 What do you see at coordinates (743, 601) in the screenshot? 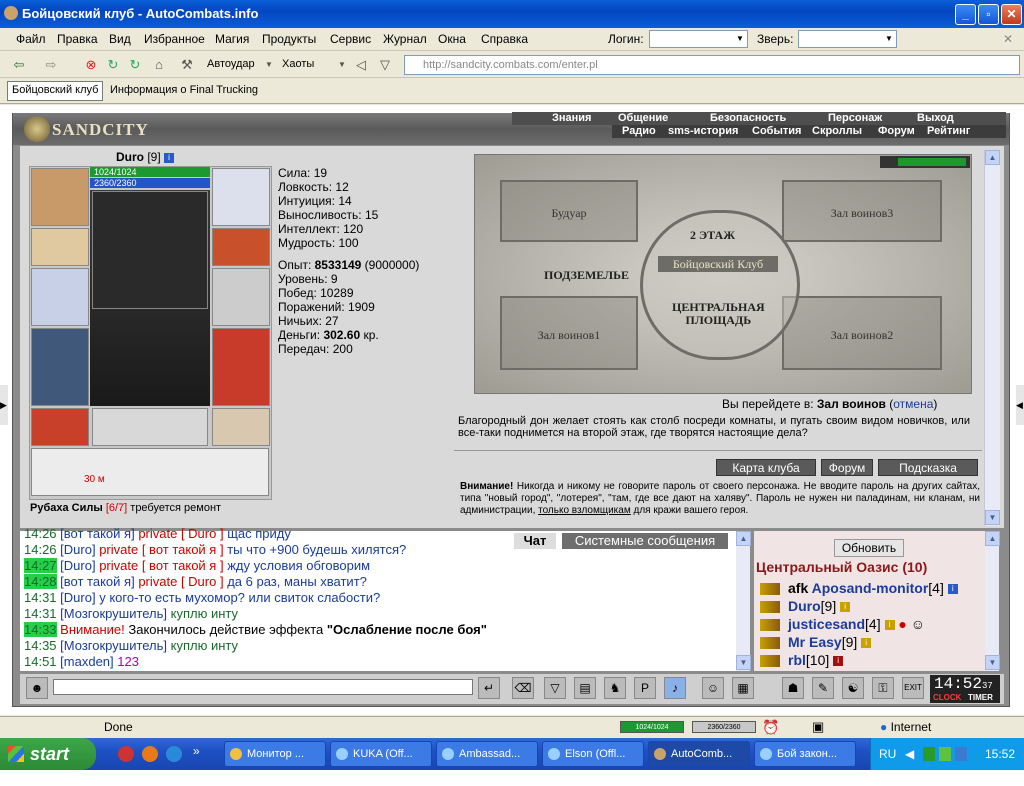
I see `chat-scrollbar: ▲ ▼` at bounding box center [743, 601].